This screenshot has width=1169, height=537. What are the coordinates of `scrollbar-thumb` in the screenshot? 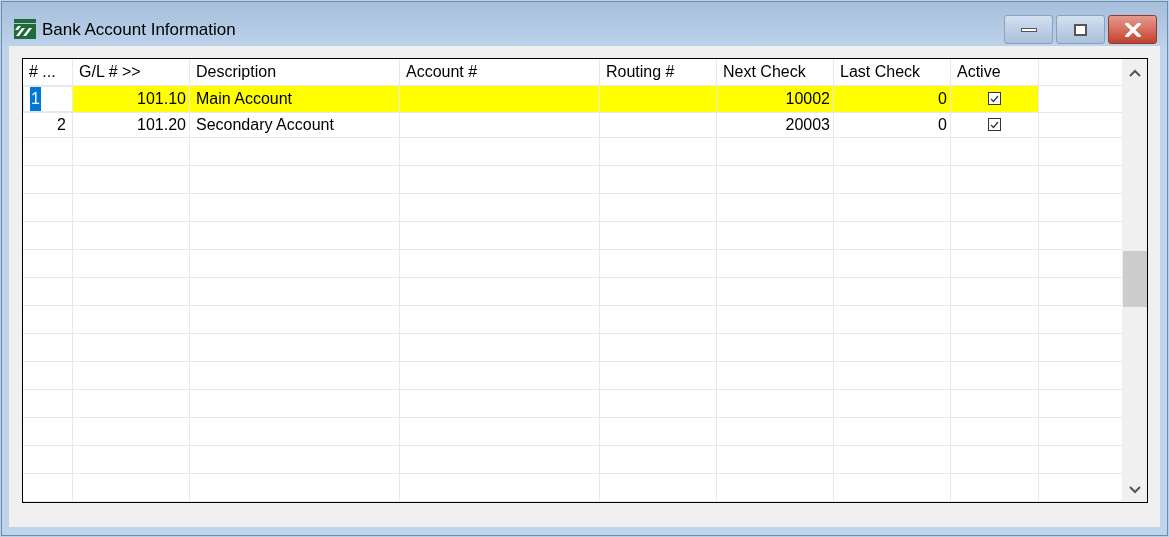 It's located at (1134, 279).